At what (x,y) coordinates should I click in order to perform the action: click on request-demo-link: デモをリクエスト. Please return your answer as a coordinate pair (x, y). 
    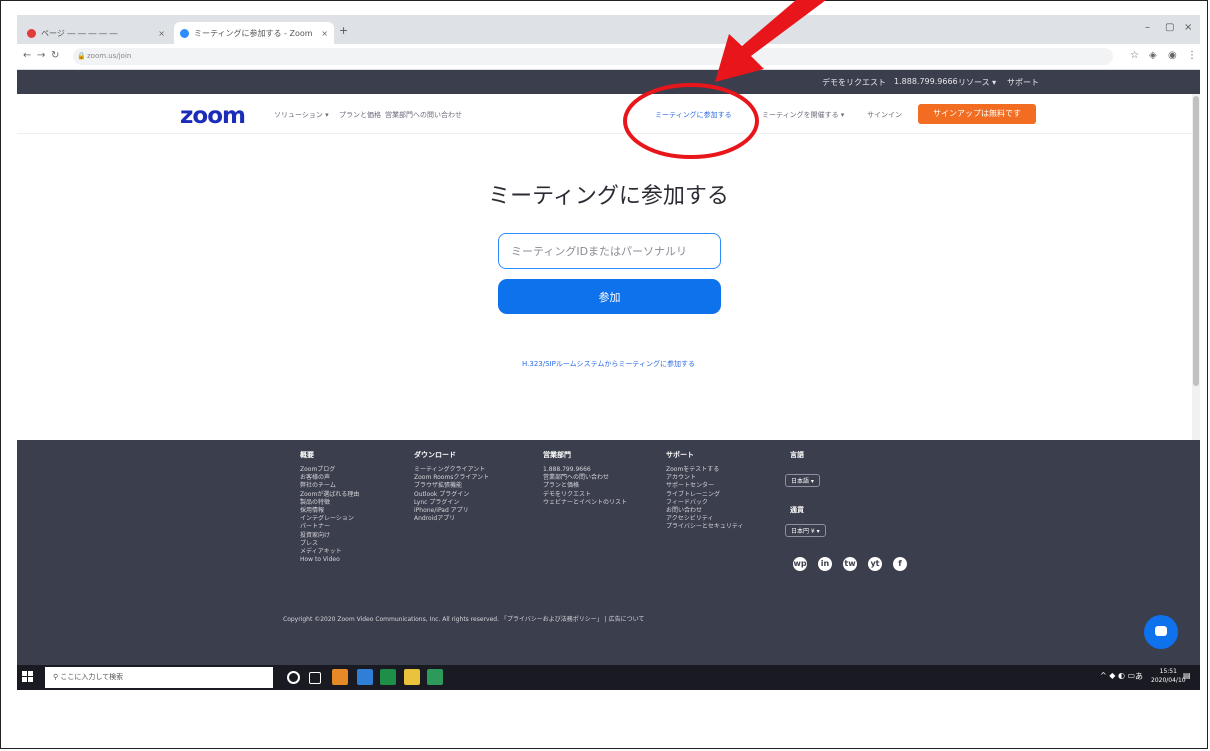
    Looking at the image, I should click on (854, 82).